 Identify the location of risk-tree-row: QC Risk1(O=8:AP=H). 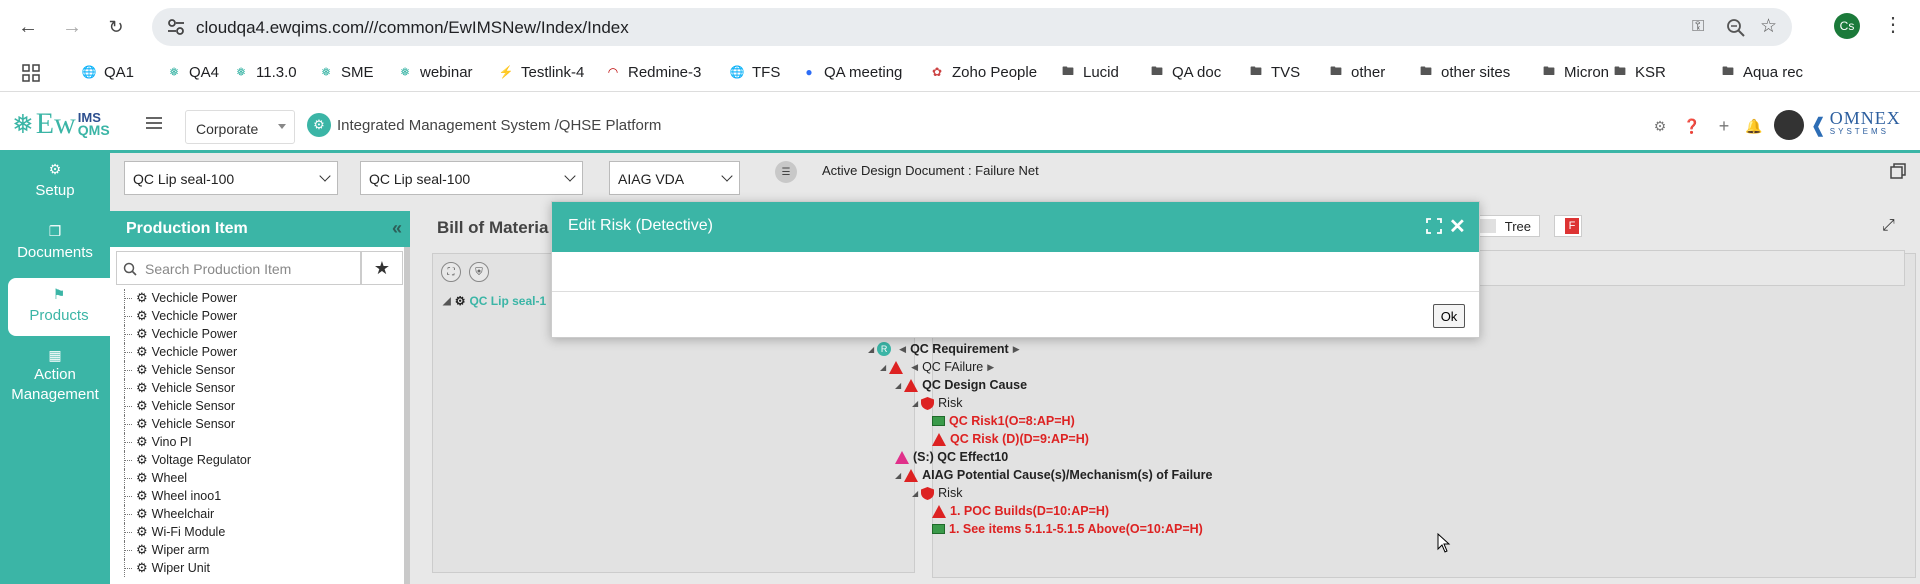
(1003, 421).